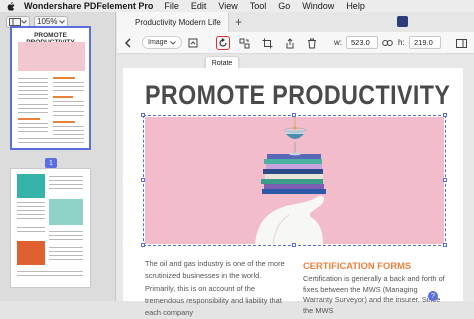  I want to click on image-toolbar: Image w: 523.0 h: 219.0, so click(295, 43).